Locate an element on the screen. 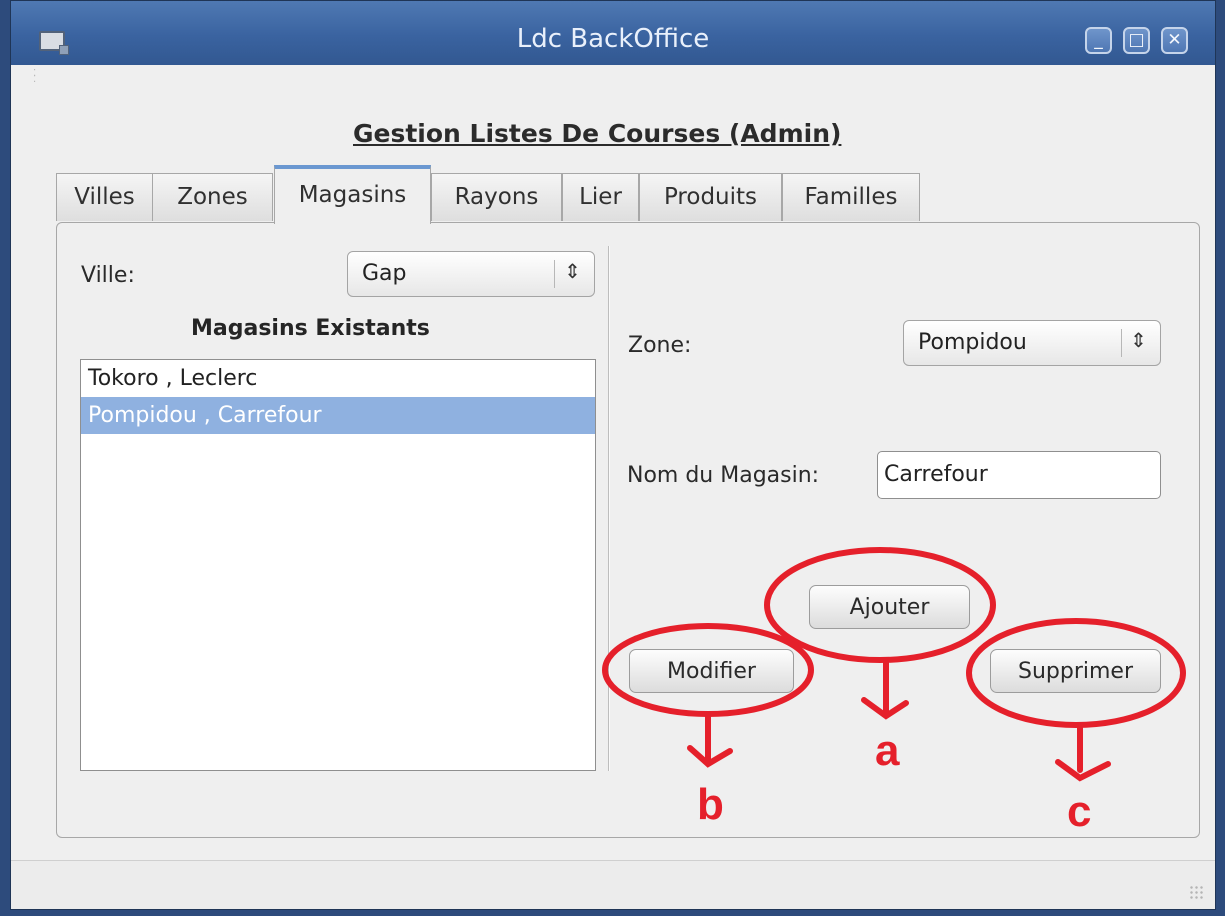 This screenshot has width=1225, height=916. close-button: ✕ is located at coordinates (1174, 40).